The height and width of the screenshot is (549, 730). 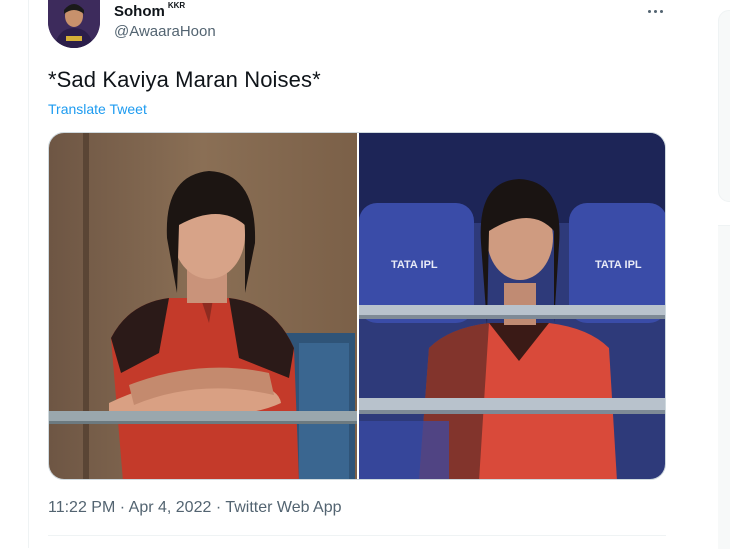 I want to click on author-handle: @AwaaraHoon, so click(x=165, y=31).